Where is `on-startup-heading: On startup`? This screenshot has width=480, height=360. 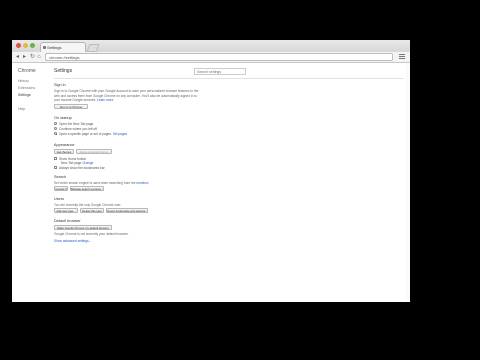
on-startup-heading: On startup is located at coordinates (63, 118).